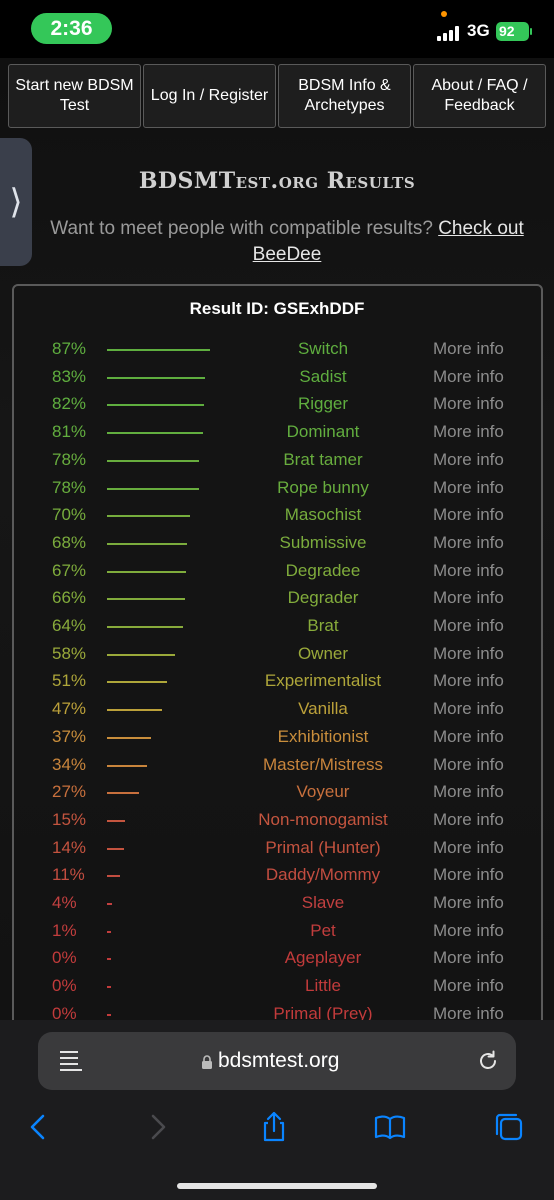 This screenshot has height=1200, width=554. I want to click on privacy-indicator-dot, so click(444, 14).